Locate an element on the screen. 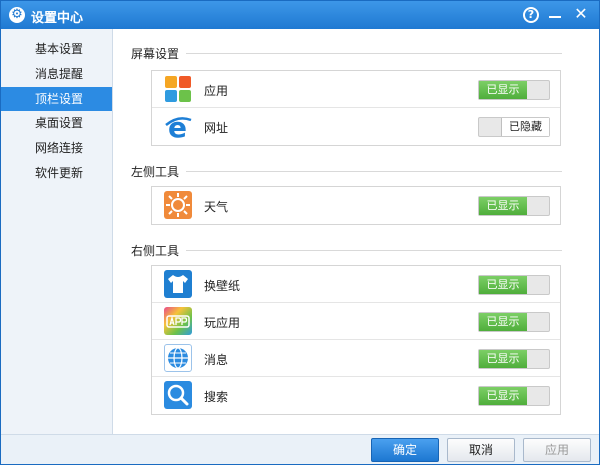  question-icon: ? is located at coordinates (531, 15).